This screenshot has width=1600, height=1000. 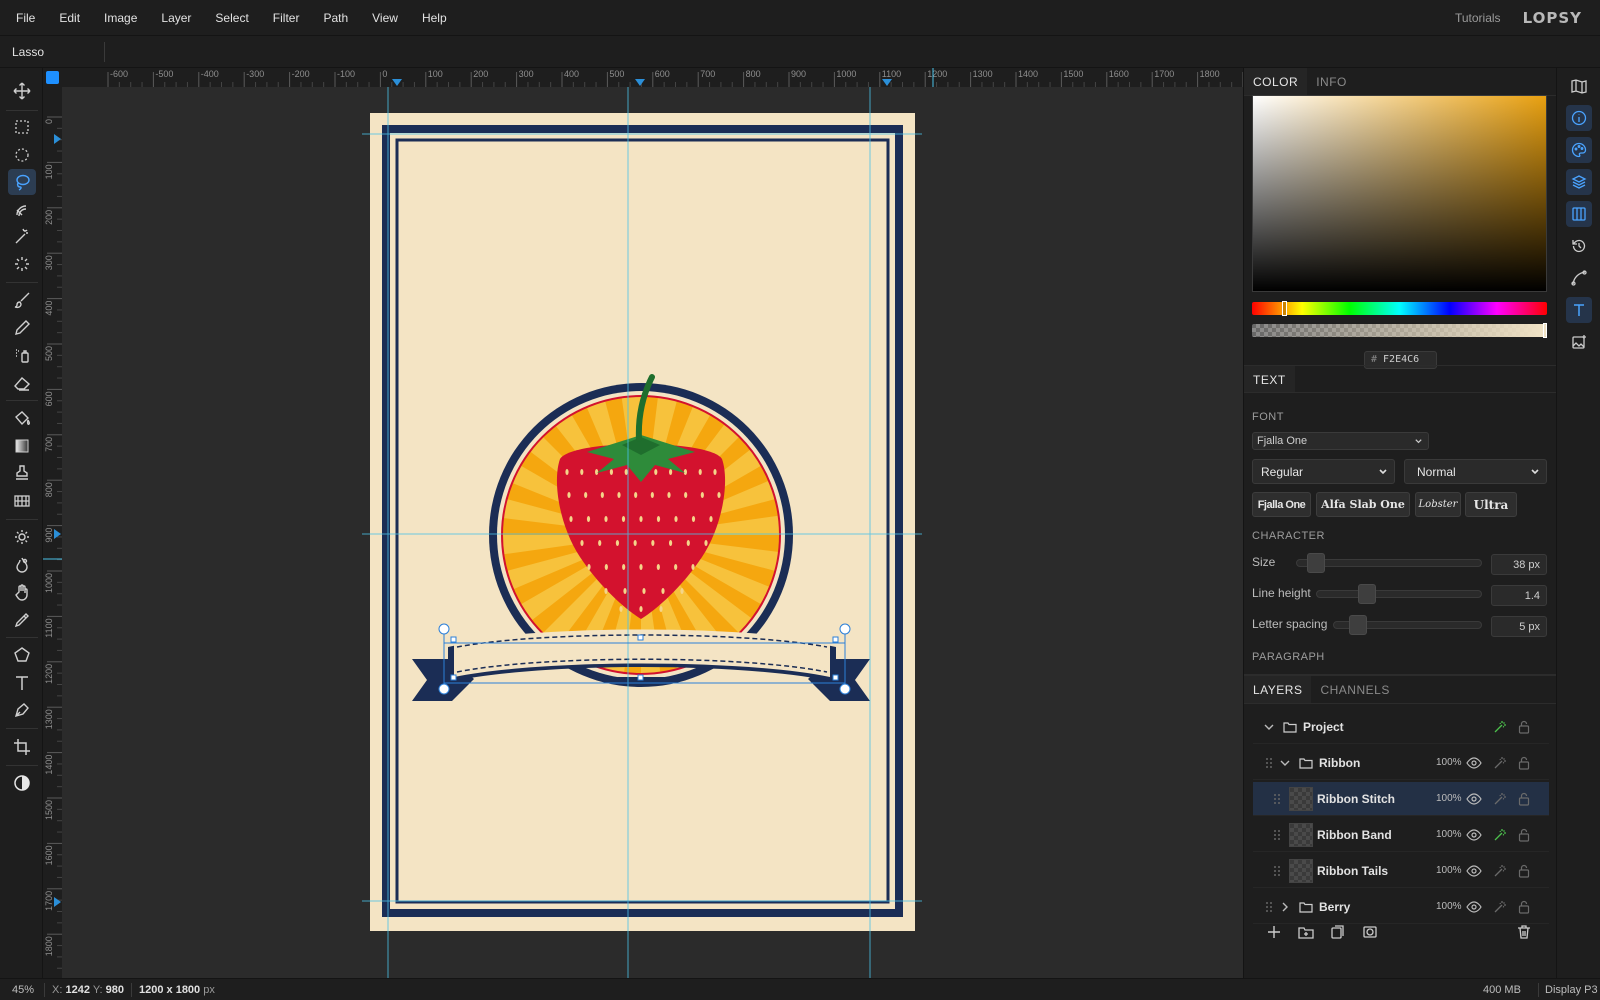 I want to click on line-height-input: 1.4, so click(x=1519, y=595).